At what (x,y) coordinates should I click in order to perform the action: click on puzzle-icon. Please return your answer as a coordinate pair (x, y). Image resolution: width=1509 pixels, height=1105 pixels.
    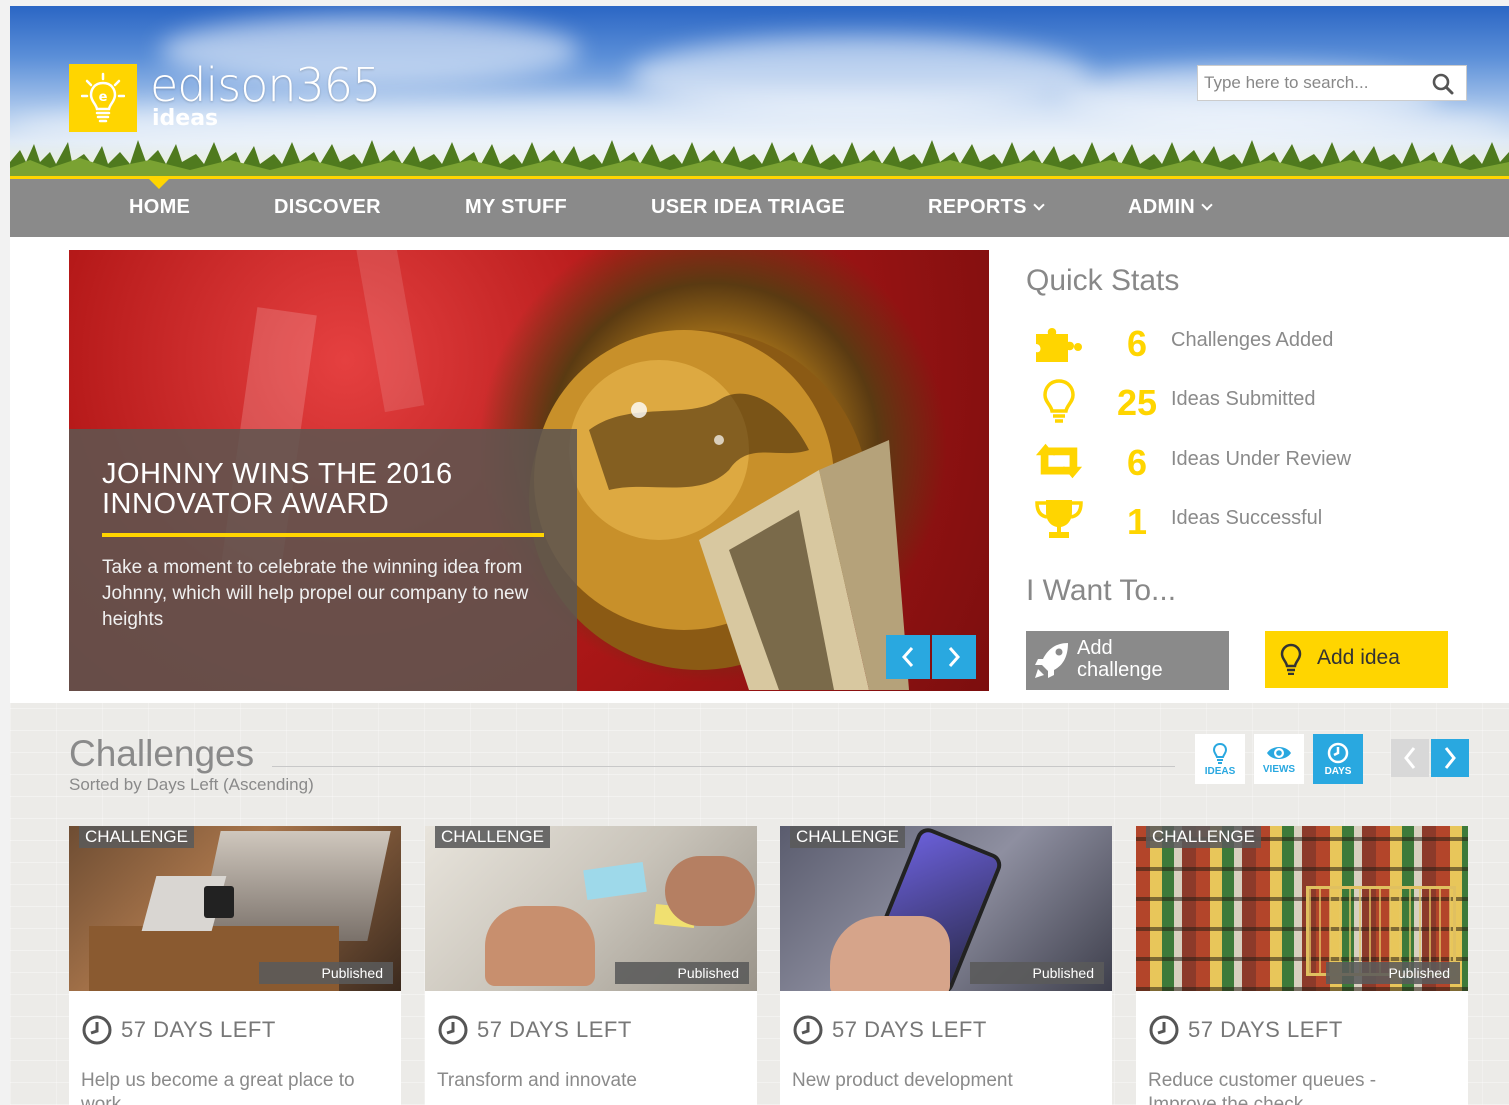
    Looking at the image, I should click on (1059, 342).